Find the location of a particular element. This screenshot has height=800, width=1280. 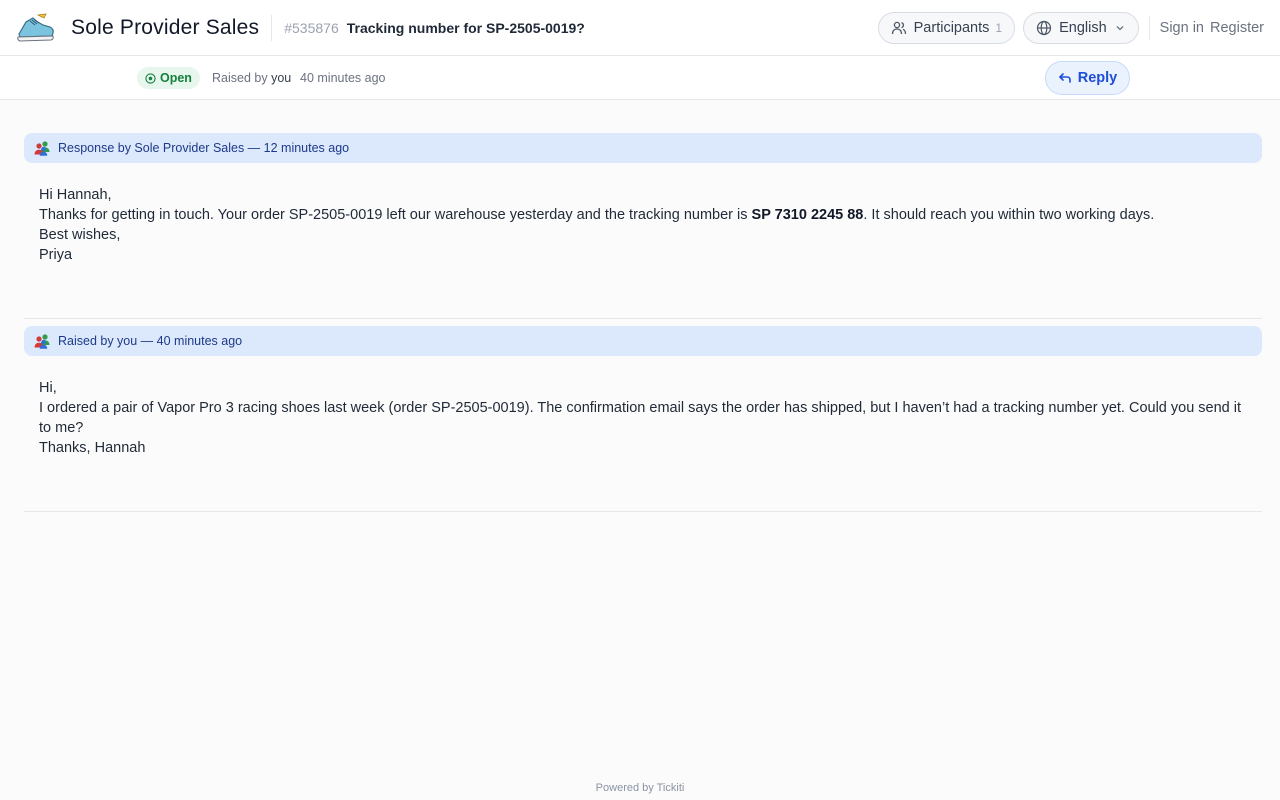

brand: Sole Provider Sales is located at coordinates (137, 28).